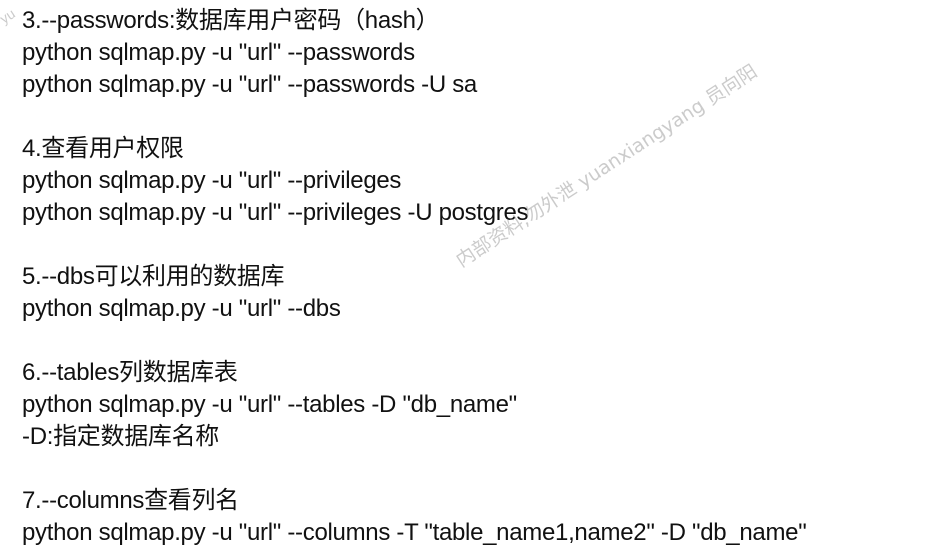 Image resolution: width=932 pixels, height=553 pixels. What do you see at coordinates (218, 52) in the screenshot?
I see `command-line: python sqlmap.py -u "url" --passwords` at bounding box center [218, 52].